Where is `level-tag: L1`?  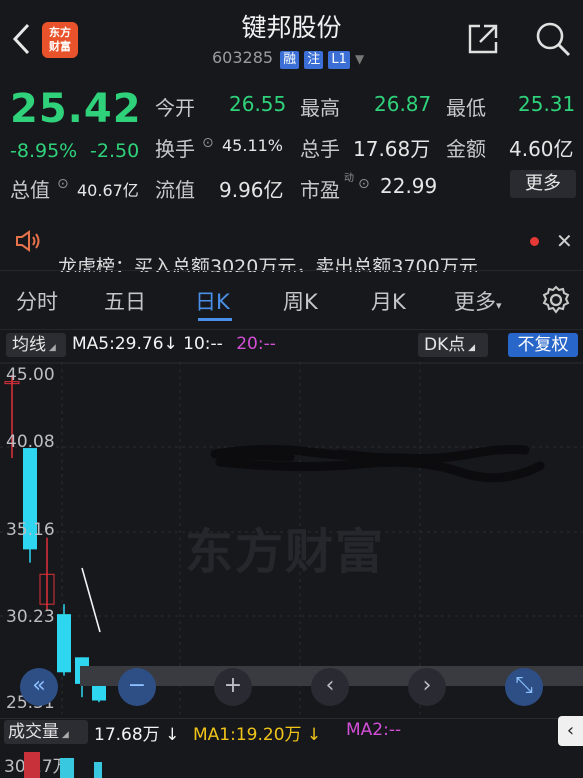 level-tag: L1 is located at coordinates (339, 60).